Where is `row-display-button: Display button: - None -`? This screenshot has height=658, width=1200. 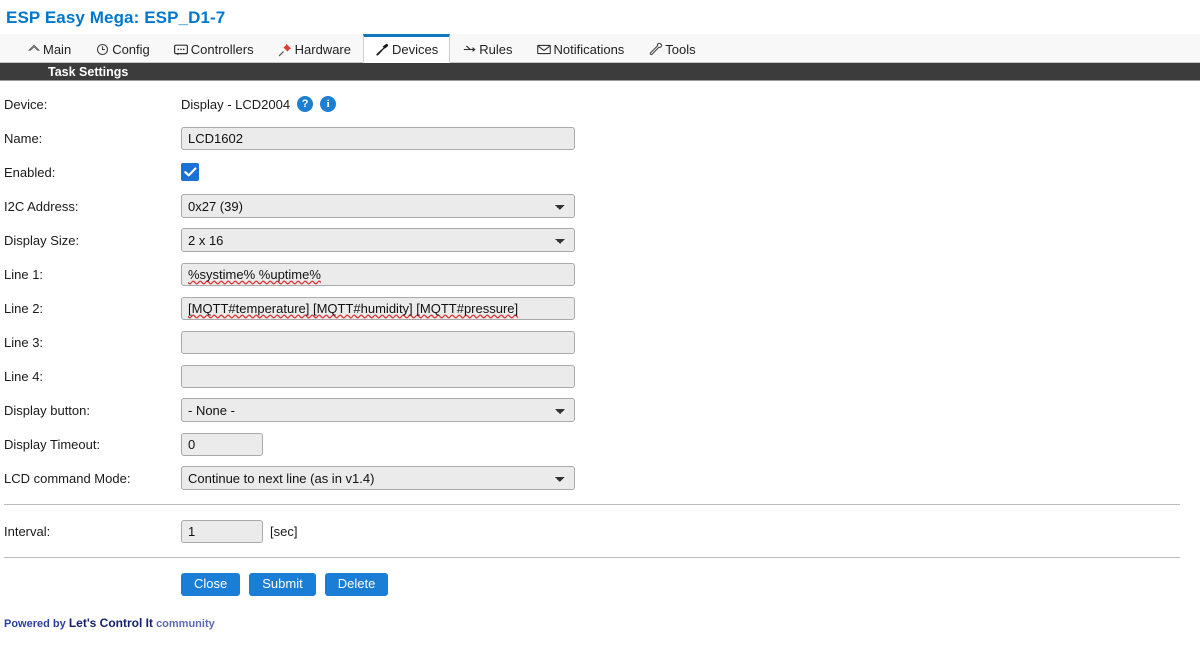 row-display-button: Display button: - None - is located at coordinates (600, 410).